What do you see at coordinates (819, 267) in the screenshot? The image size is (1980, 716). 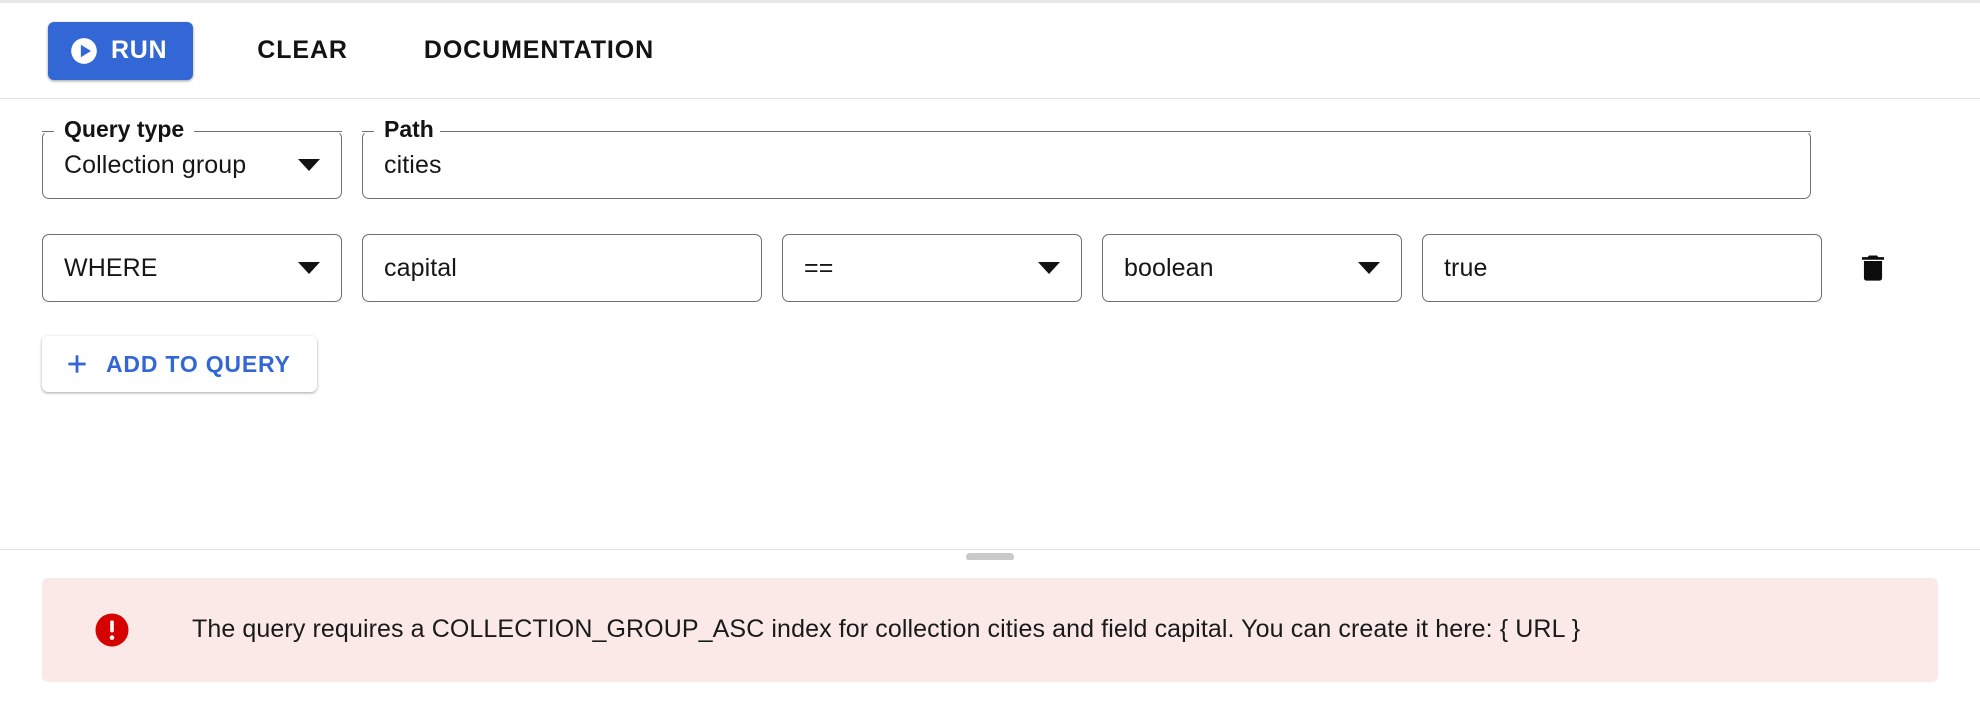 I see `clause-operator-value: ==` at bounding box center [819, 267].